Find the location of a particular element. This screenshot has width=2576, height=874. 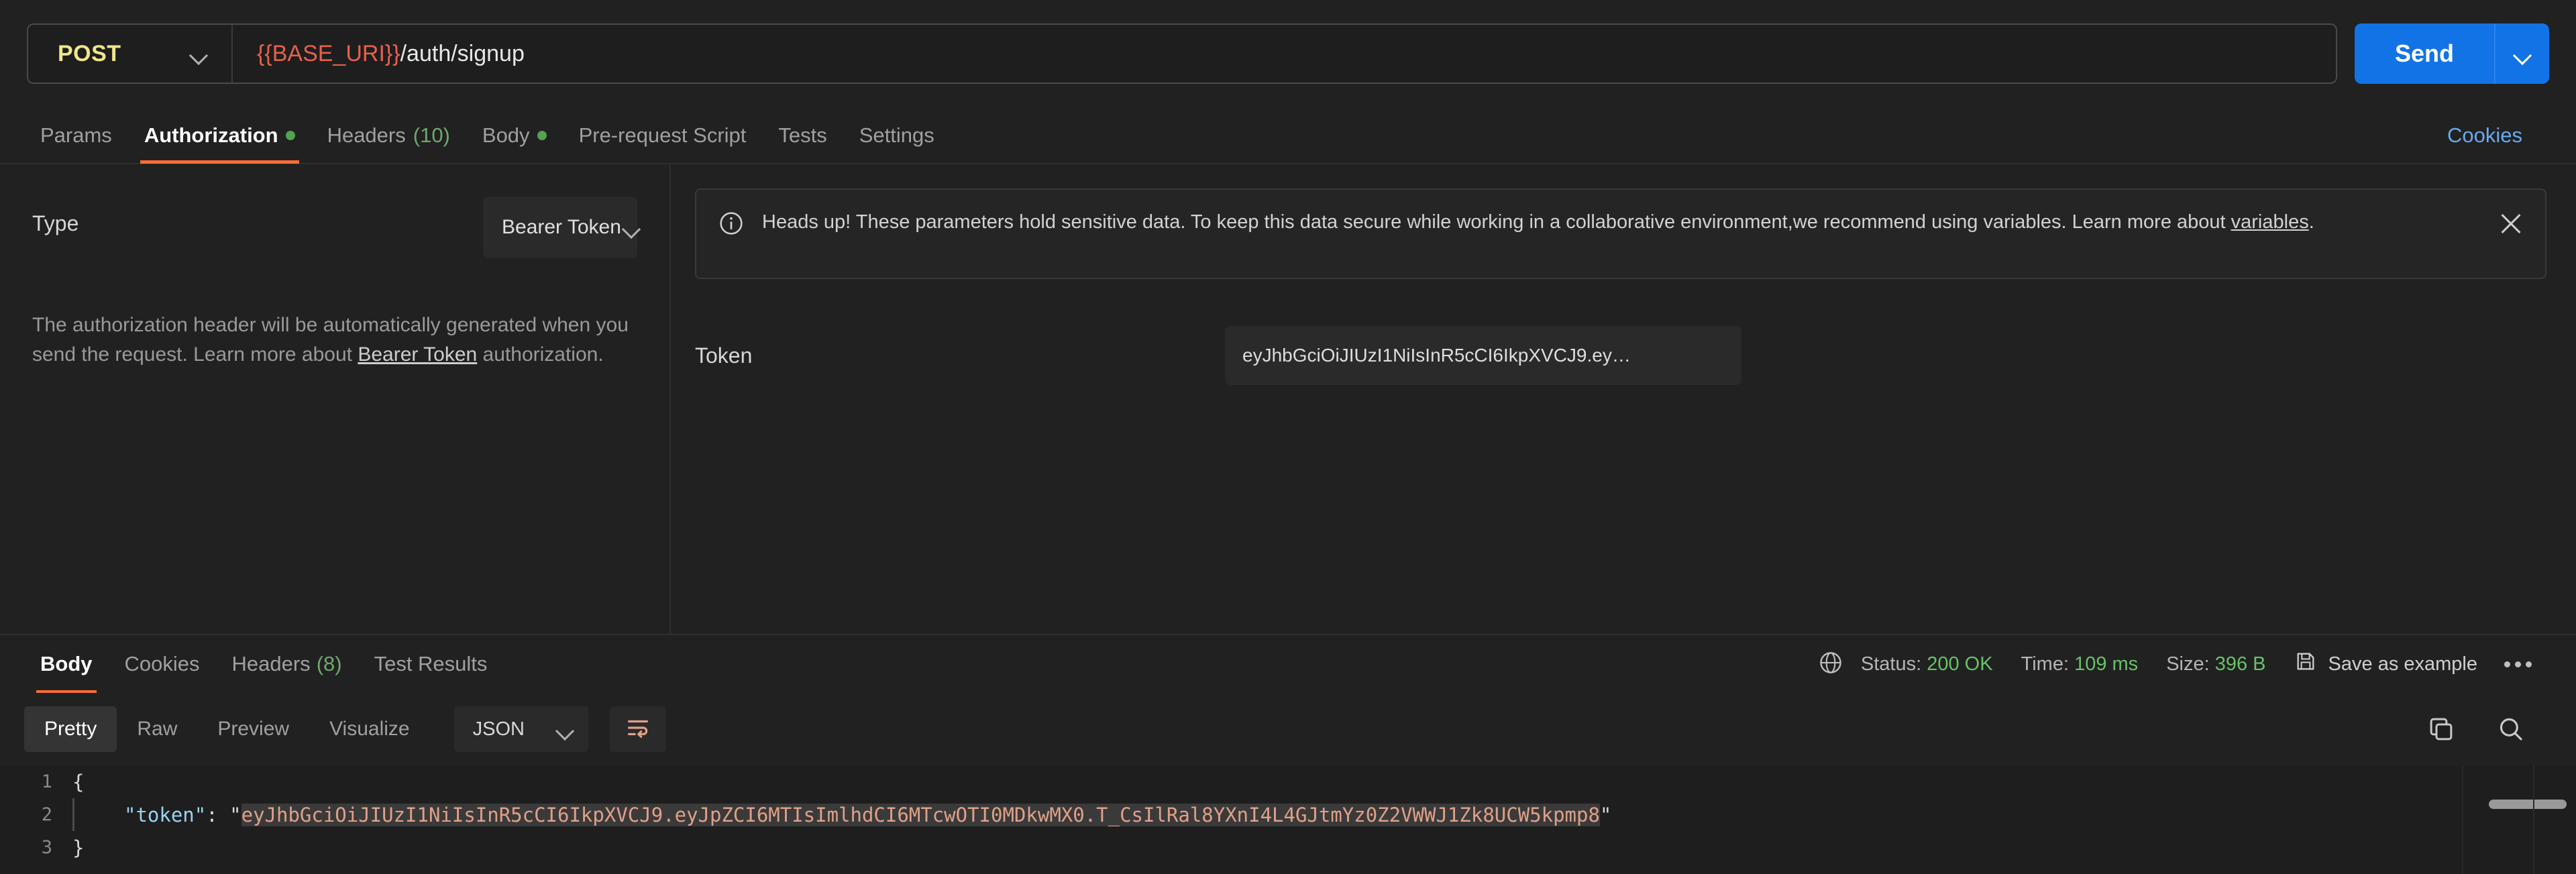

response-tab-headers: Headers (8) is located at coordinates (287, 664).